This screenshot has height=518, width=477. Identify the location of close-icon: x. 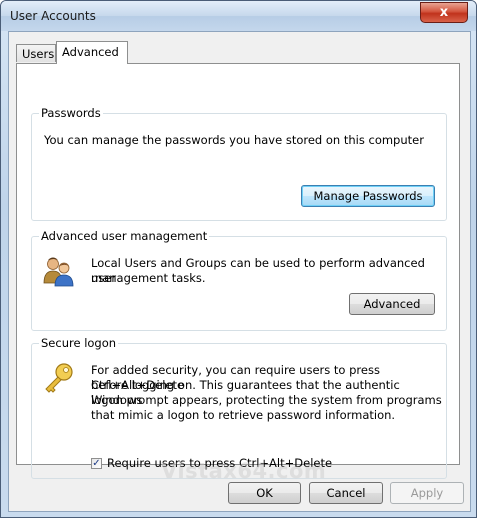
(444, 12).